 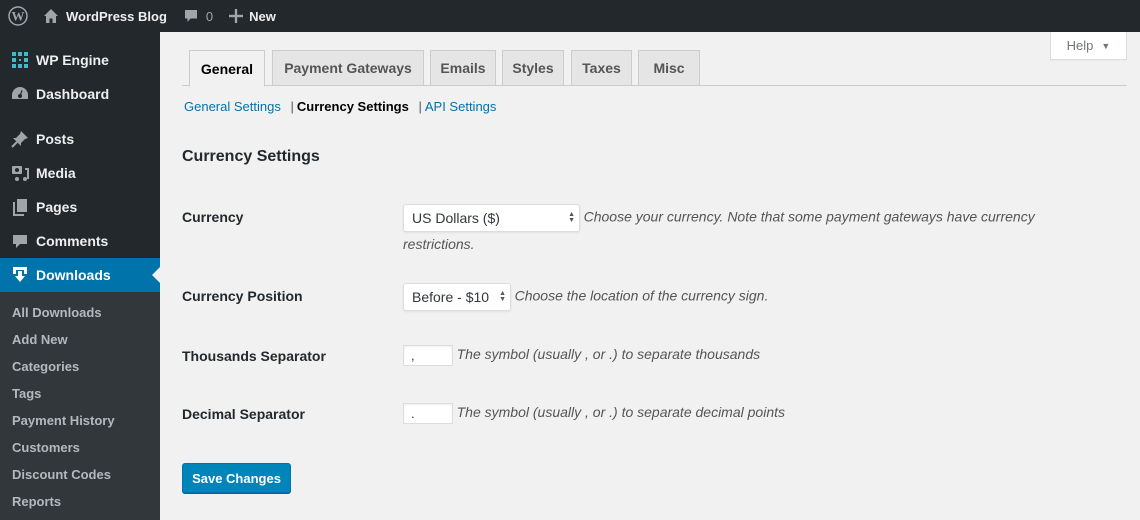 What do you see at coordinates (72, 241) in the screenshot?
I see `sidebar-item-label: Comments` at bounding box center [72, 241].